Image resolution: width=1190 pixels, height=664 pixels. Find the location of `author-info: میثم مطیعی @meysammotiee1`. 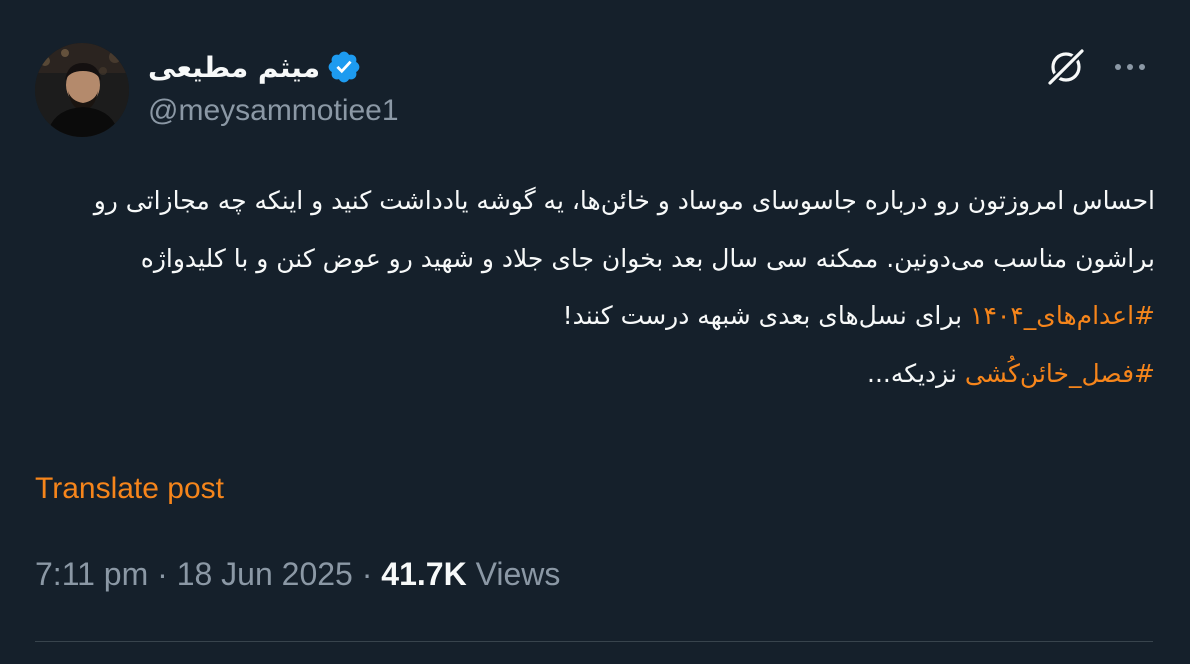

author-info: میثم مطیعی @meysammotiee1 is located at coordinates (348, 91).